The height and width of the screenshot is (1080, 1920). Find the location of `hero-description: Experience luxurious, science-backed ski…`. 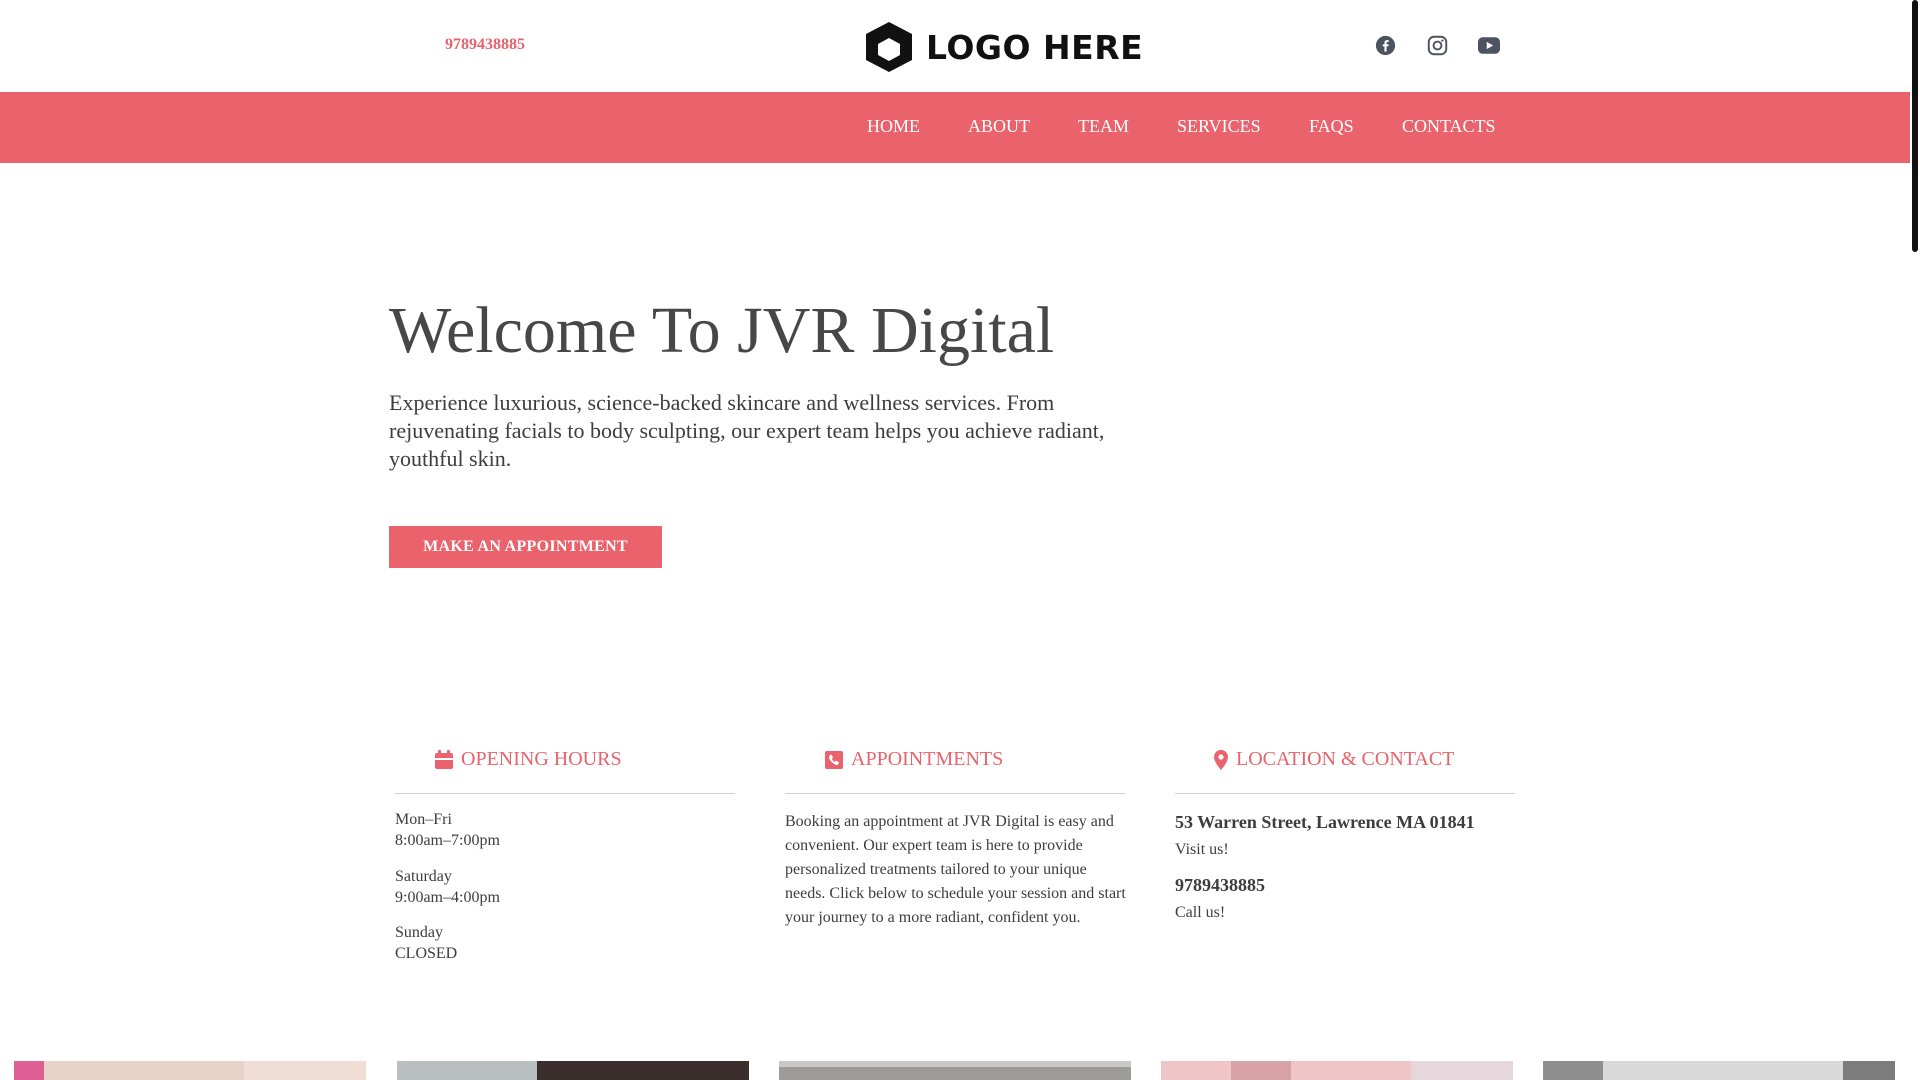

hero-description: Experience luxurious, science-backed ski… is located at coordinates (747, 430).